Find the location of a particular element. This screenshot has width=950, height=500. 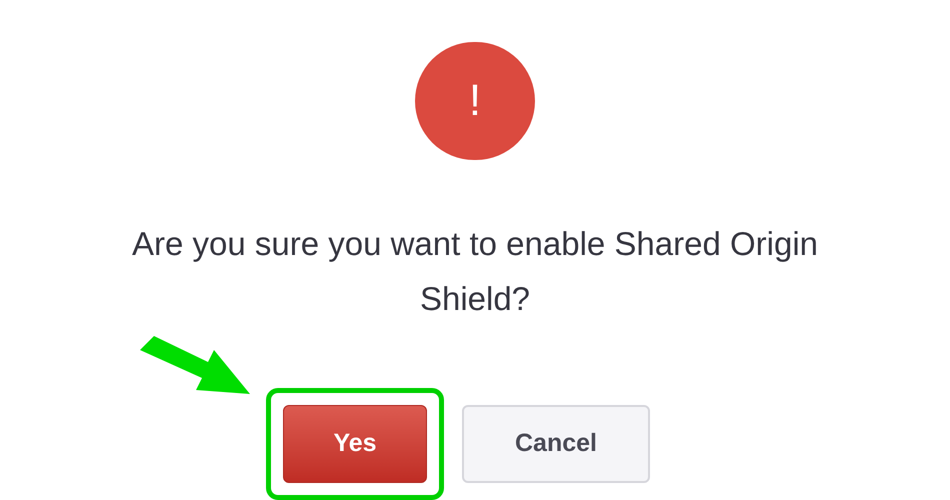

confirm-button: Yes is located at coordinates (355, 444).